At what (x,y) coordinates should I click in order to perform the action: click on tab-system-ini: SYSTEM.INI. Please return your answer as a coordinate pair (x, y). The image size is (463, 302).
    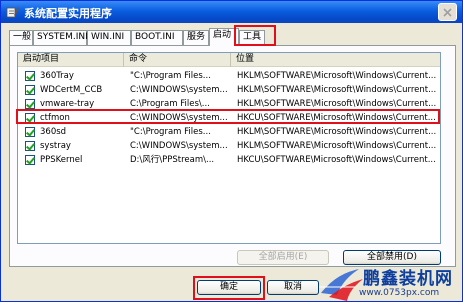
    Looking at the image, I should click on (60, 37).